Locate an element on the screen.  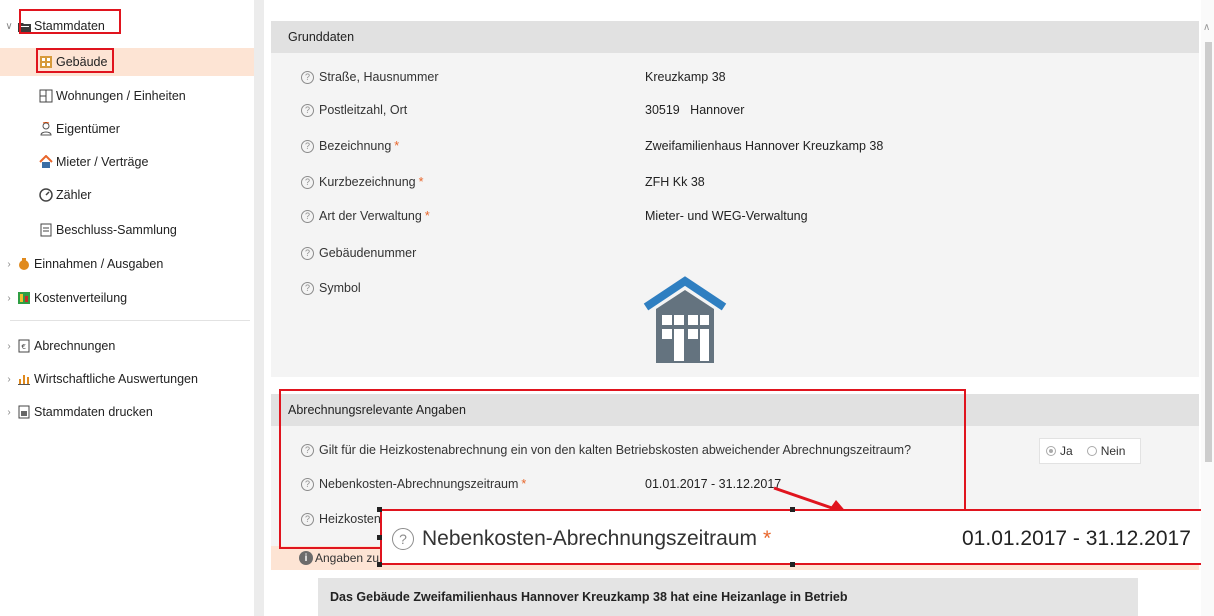
grunddaten-title: Grunddaten is located at coordinates (321, 37).